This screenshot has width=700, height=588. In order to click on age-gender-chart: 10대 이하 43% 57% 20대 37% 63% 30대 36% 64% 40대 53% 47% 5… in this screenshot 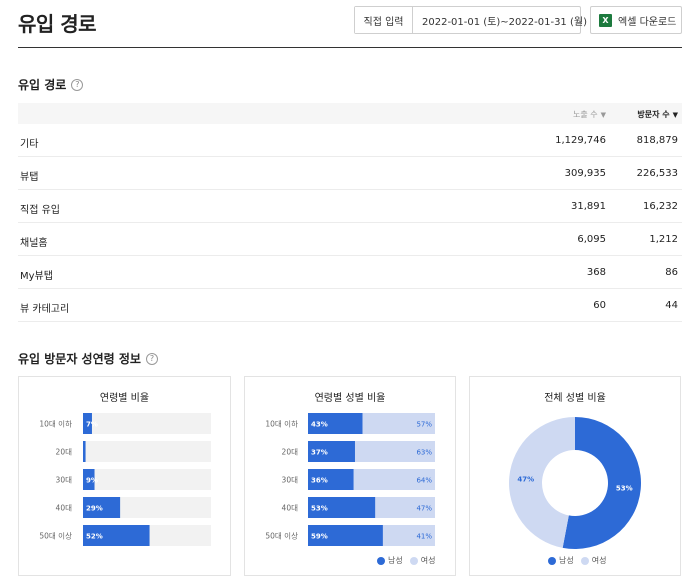, I will do `click(350, 479)`.